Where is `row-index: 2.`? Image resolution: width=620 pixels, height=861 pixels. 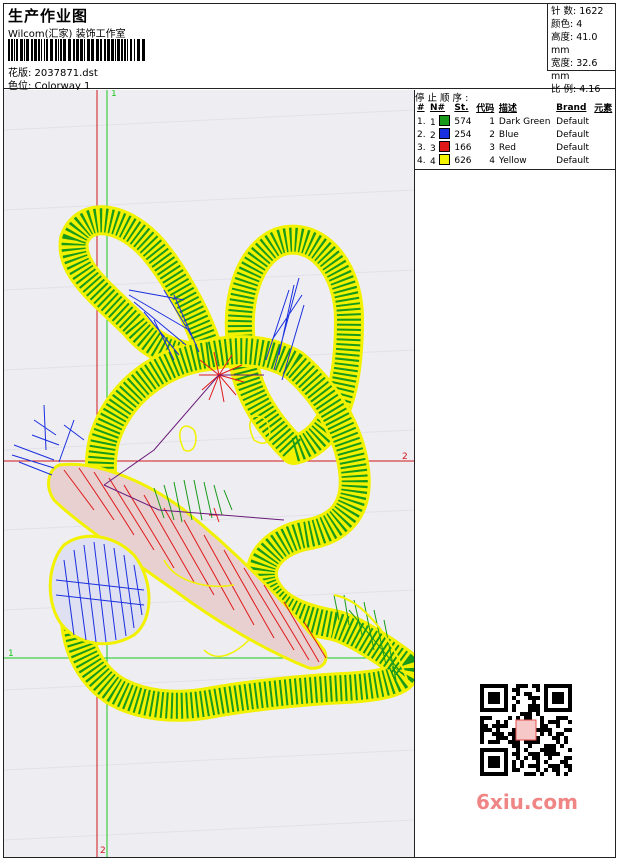 row-index: 2. is located at coordinates (421, 134).